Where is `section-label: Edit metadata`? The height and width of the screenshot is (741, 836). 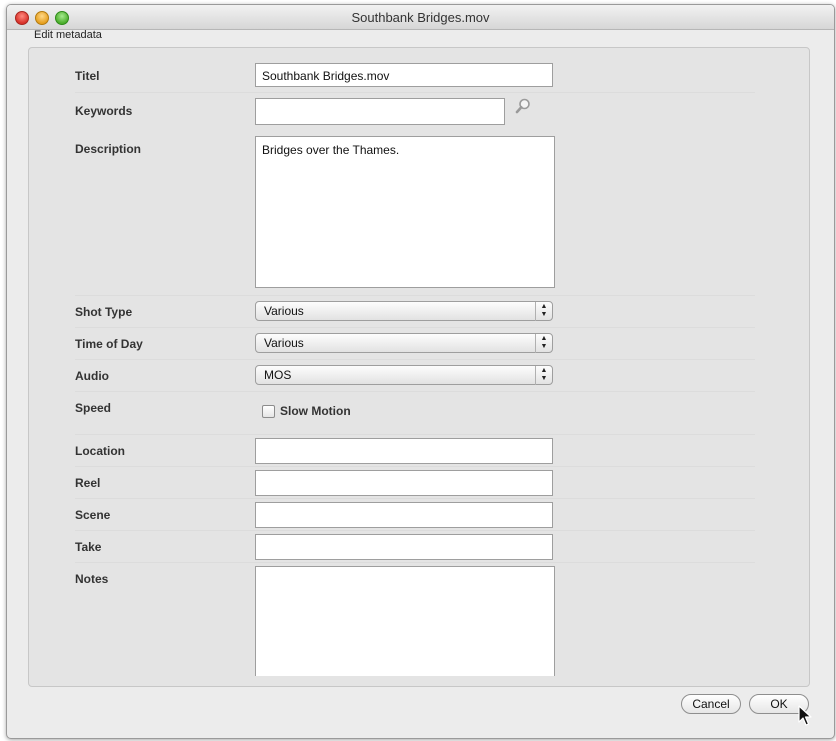 section-label: Edit metadata is located at coordinates (68, 35).